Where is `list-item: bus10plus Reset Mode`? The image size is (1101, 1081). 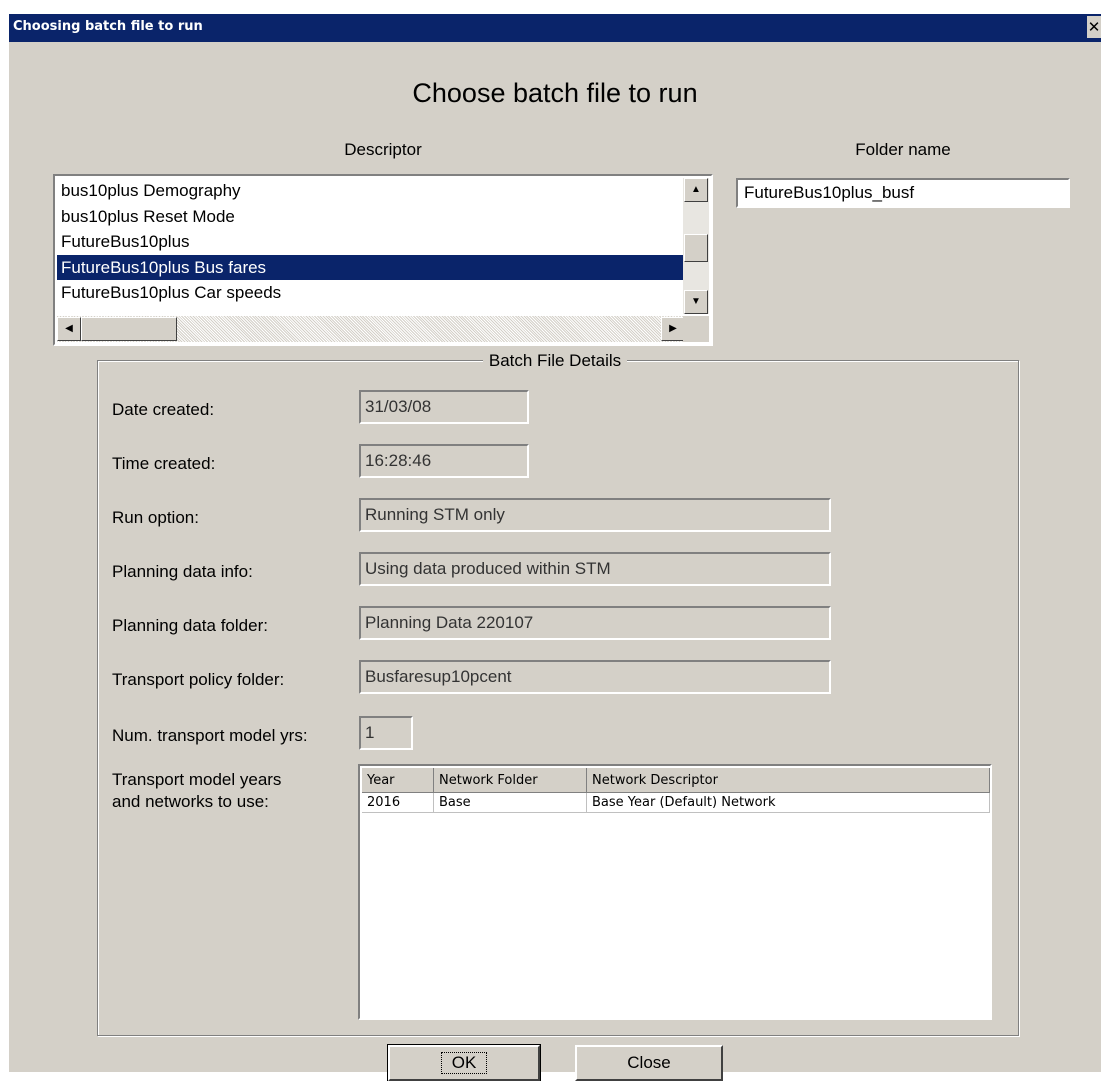
list-item: bus10plus Reset Mode is located at coordinates (371, 217).